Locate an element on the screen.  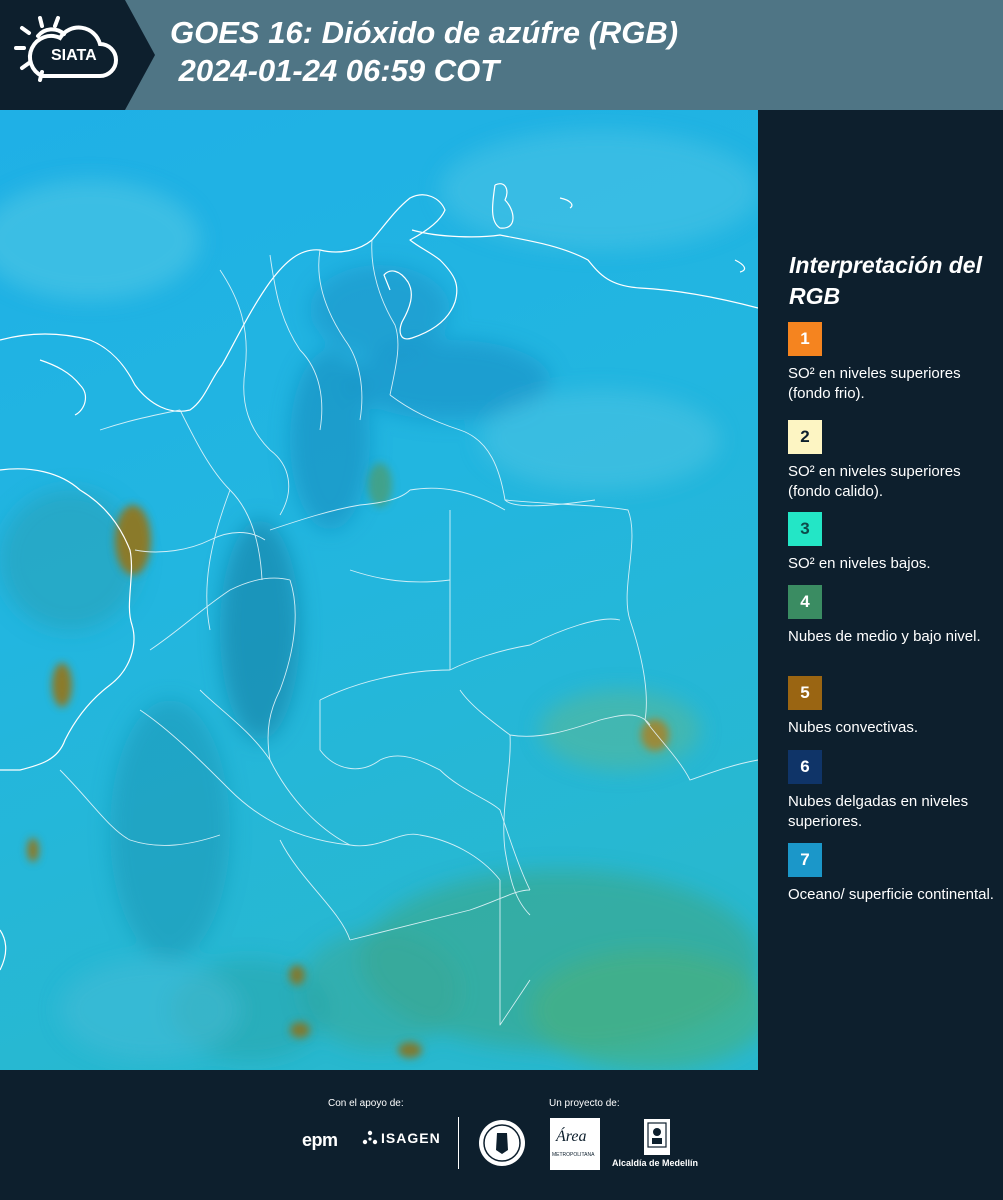
legend-label-7: Oceano/ superficie continental. is located at coordinates (891, 894).